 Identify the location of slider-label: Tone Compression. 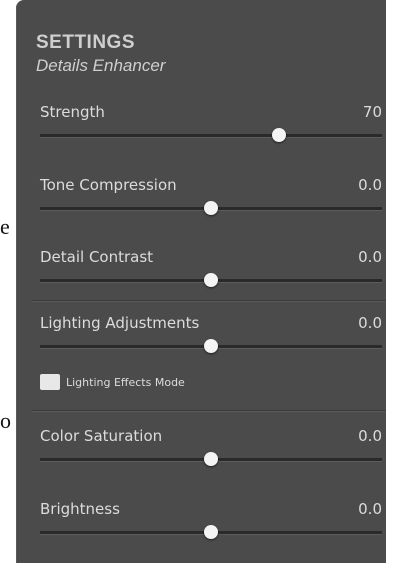
(108, 185).